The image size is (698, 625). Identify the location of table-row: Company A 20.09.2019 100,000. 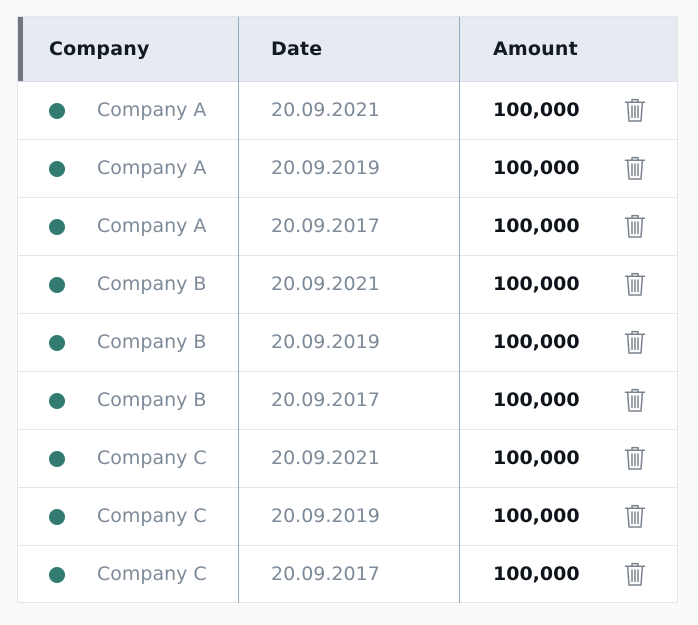
(347, 169).